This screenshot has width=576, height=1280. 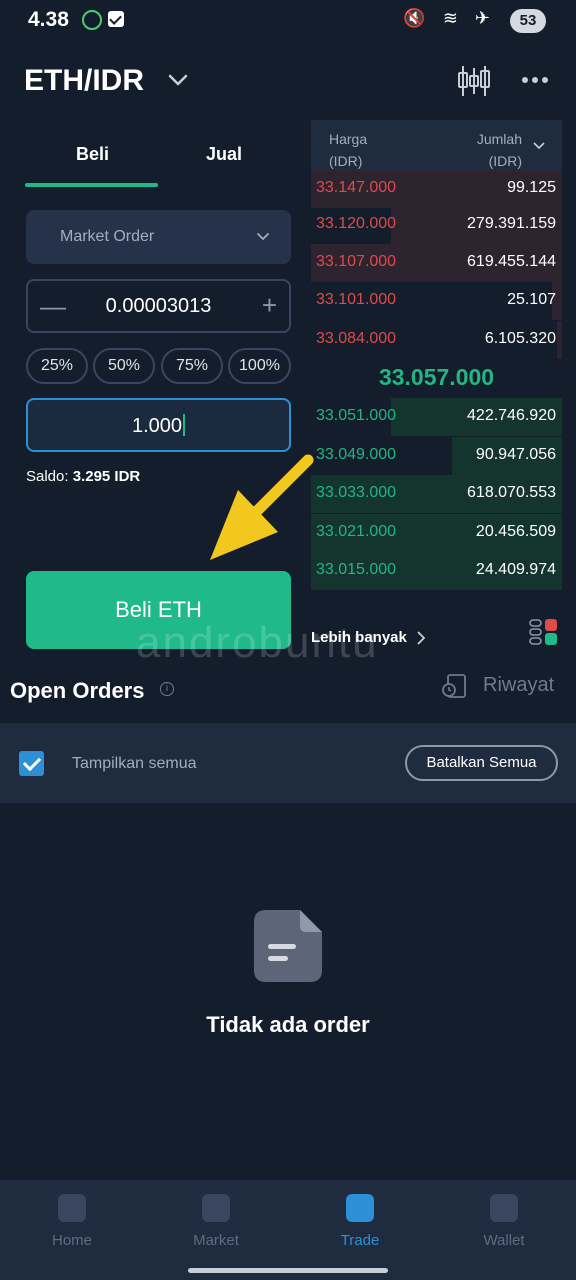 I want to click on check-status-icon, so click(x=116, y=19).